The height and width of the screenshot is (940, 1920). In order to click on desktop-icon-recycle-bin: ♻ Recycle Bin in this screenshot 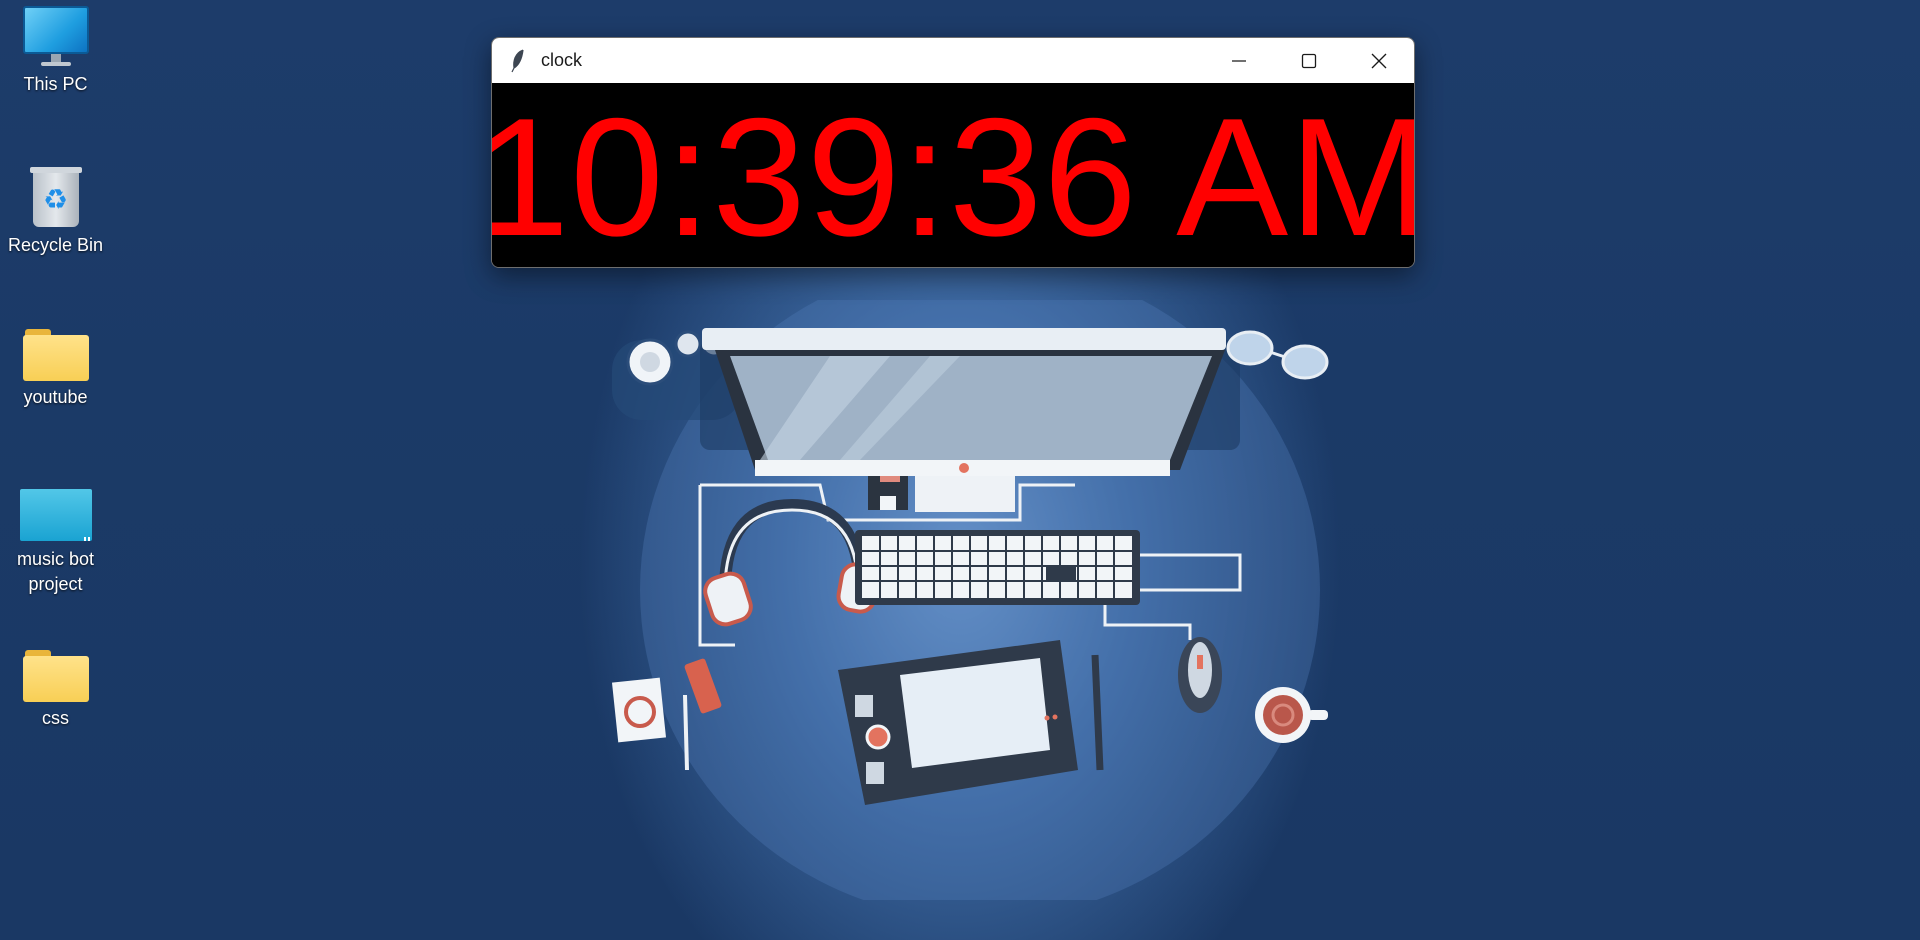, I will do `click(55, 210)`.